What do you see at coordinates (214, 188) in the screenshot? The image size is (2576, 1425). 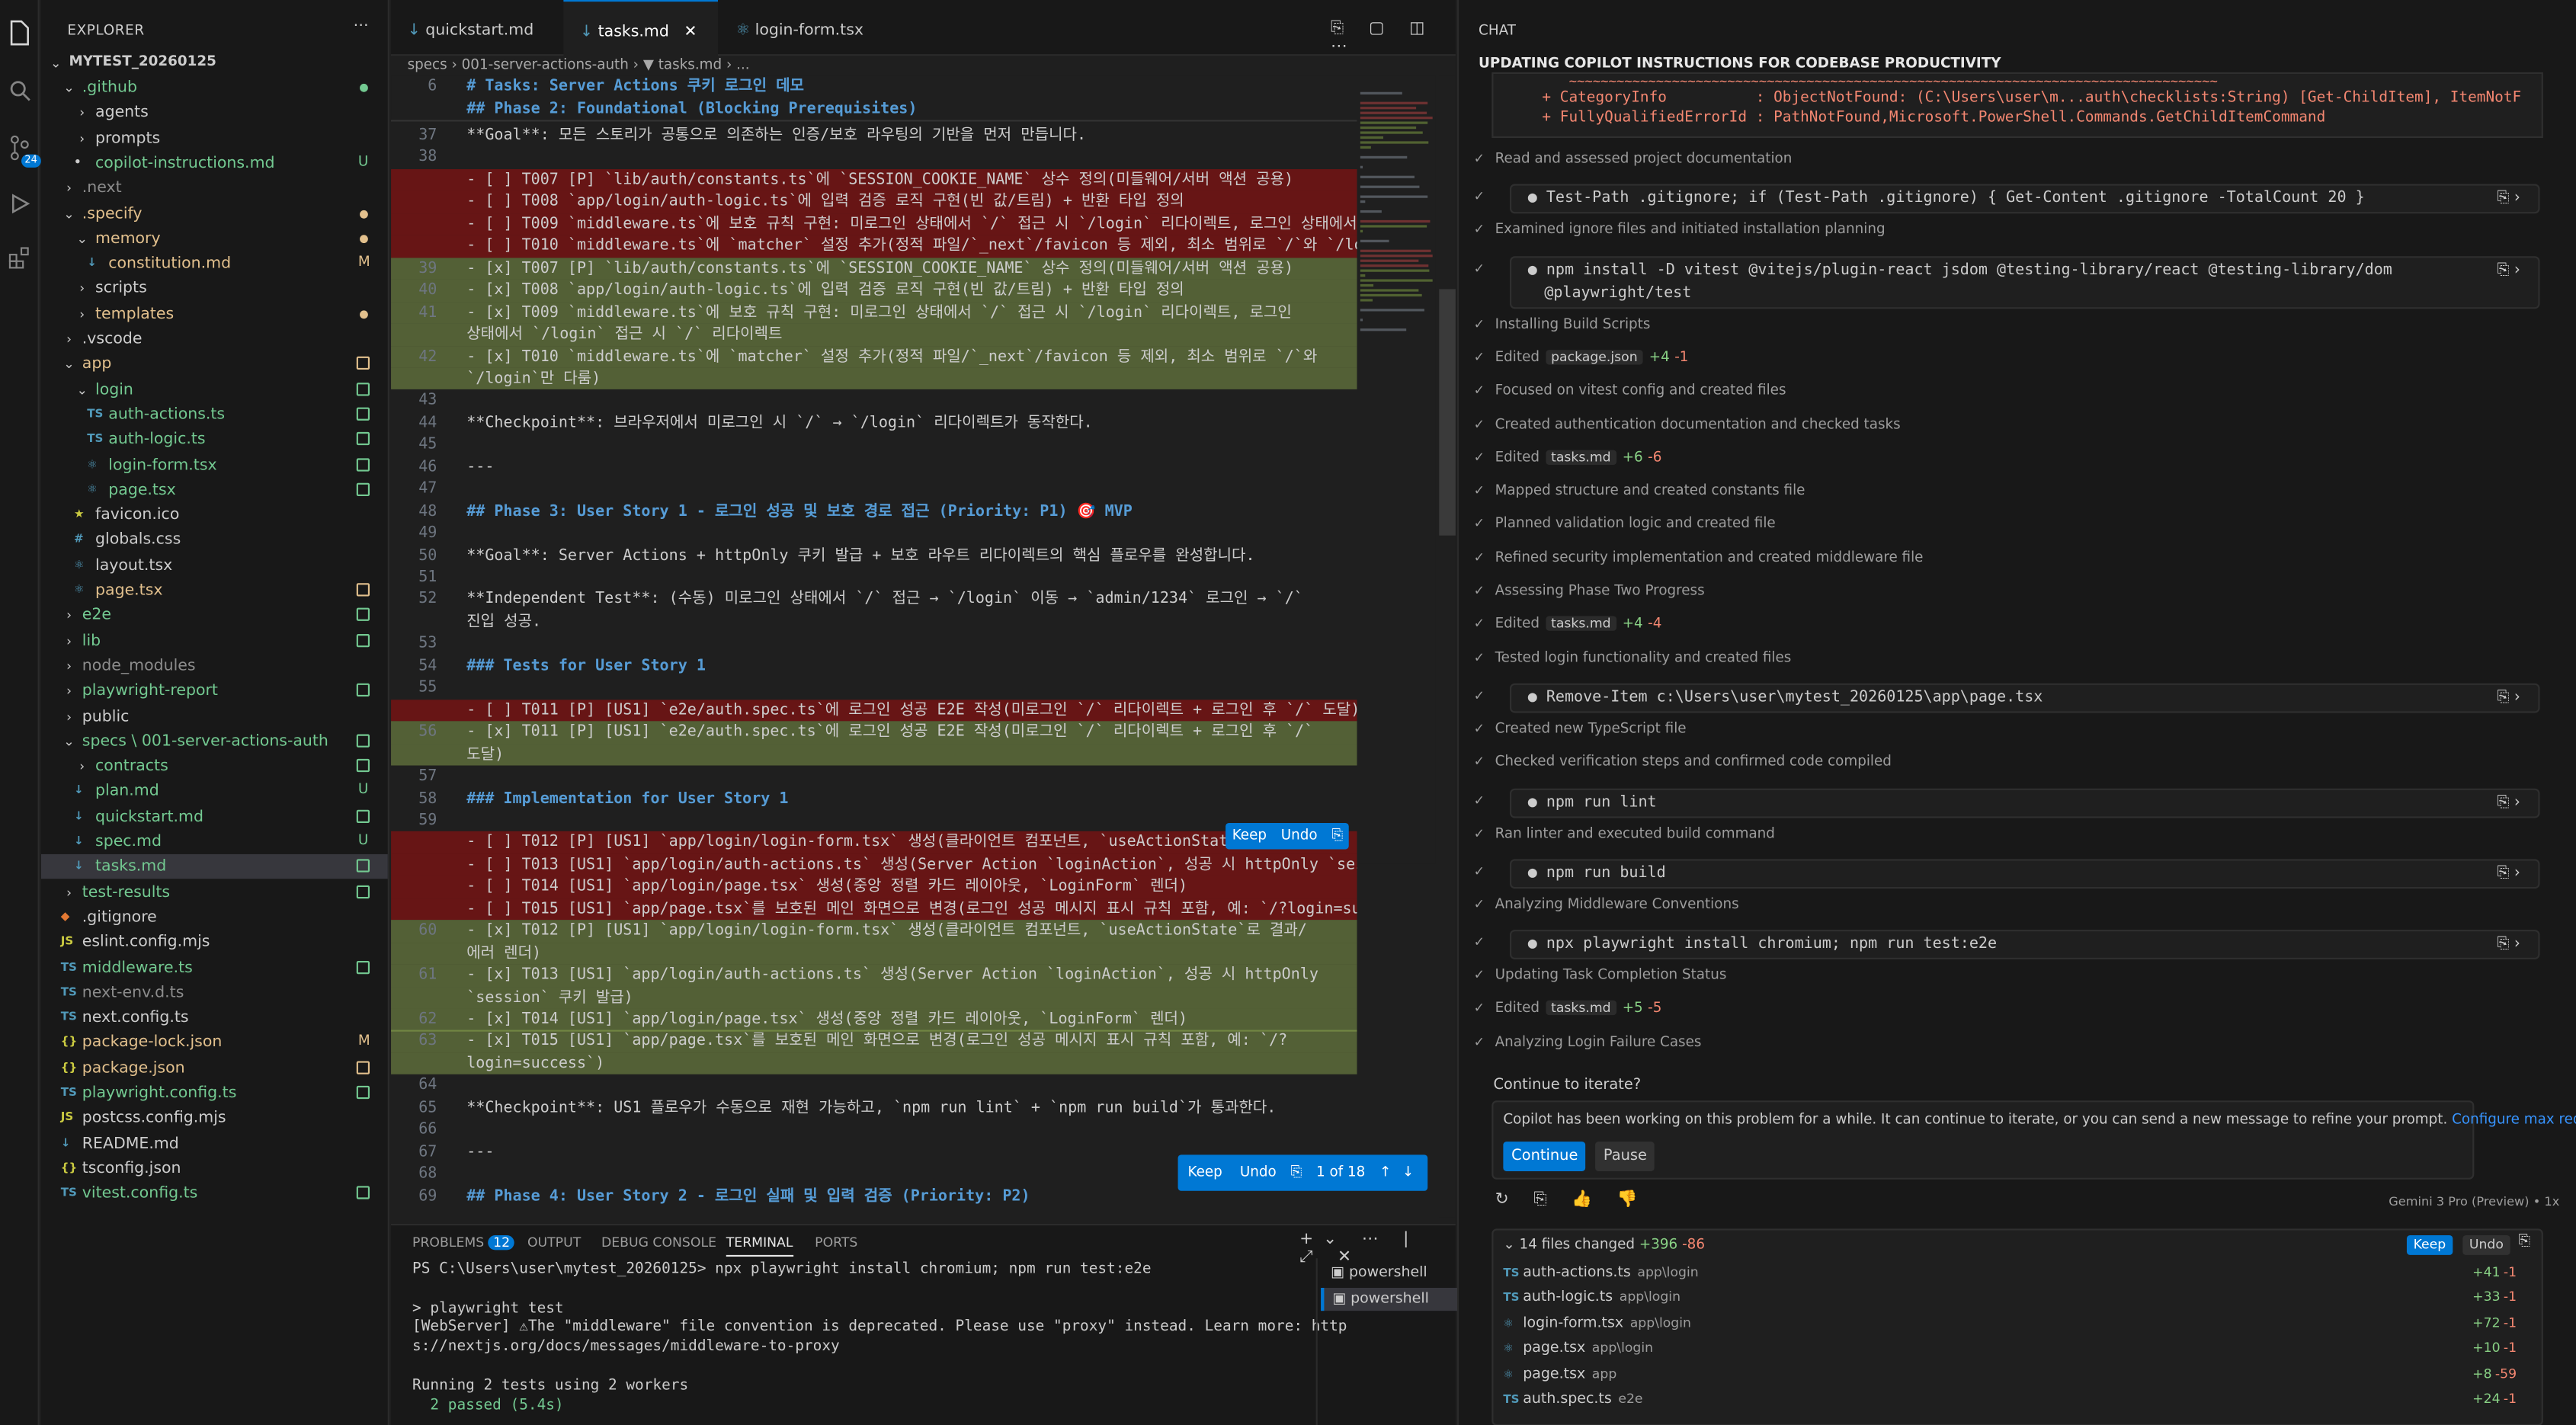 I see `folder-item: › .next` at bounding box center [214, 188].